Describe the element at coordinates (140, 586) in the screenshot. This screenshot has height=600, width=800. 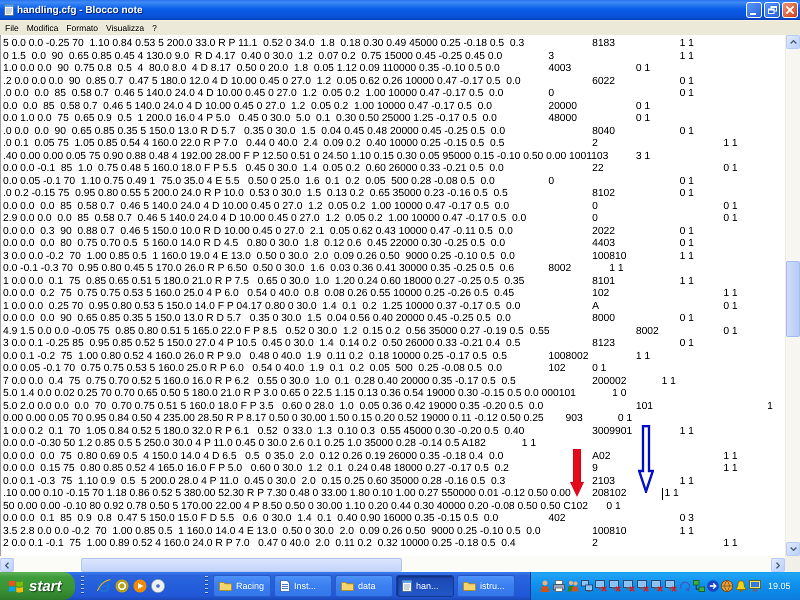
I see `play-icon` at that location.